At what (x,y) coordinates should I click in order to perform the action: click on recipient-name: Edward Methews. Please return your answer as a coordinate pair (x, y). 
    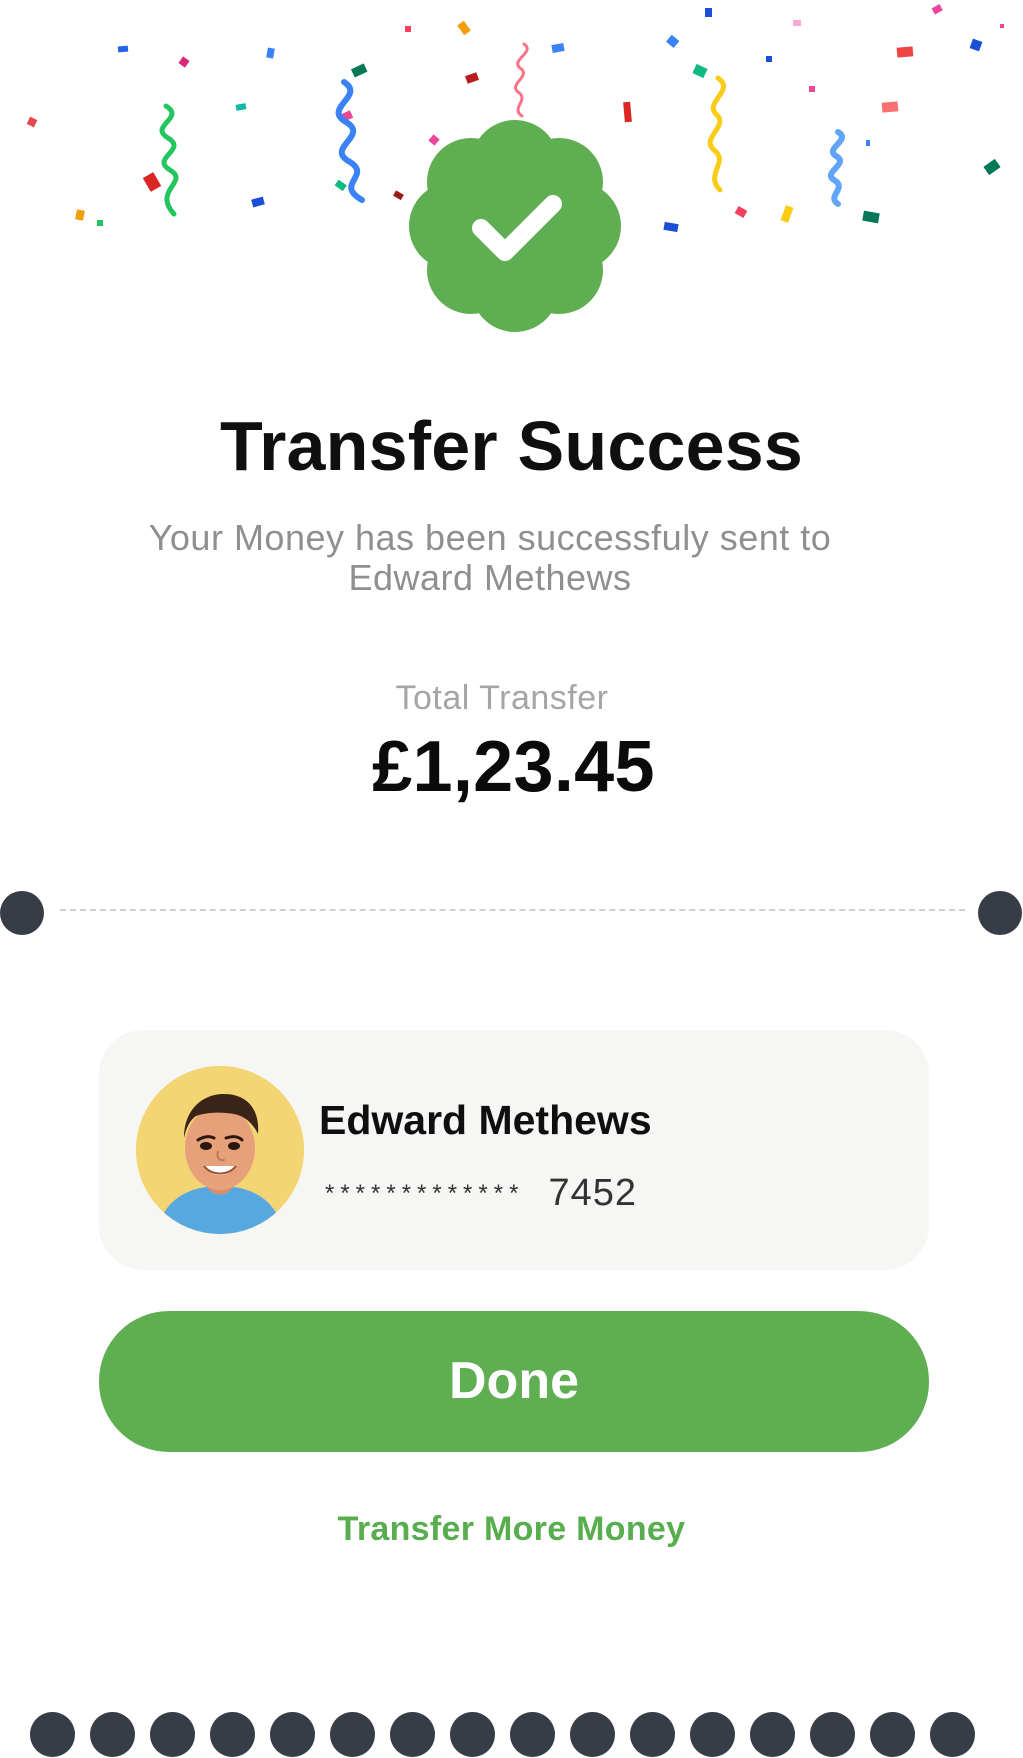
    Looking at the image, I should click on (485, 1120).